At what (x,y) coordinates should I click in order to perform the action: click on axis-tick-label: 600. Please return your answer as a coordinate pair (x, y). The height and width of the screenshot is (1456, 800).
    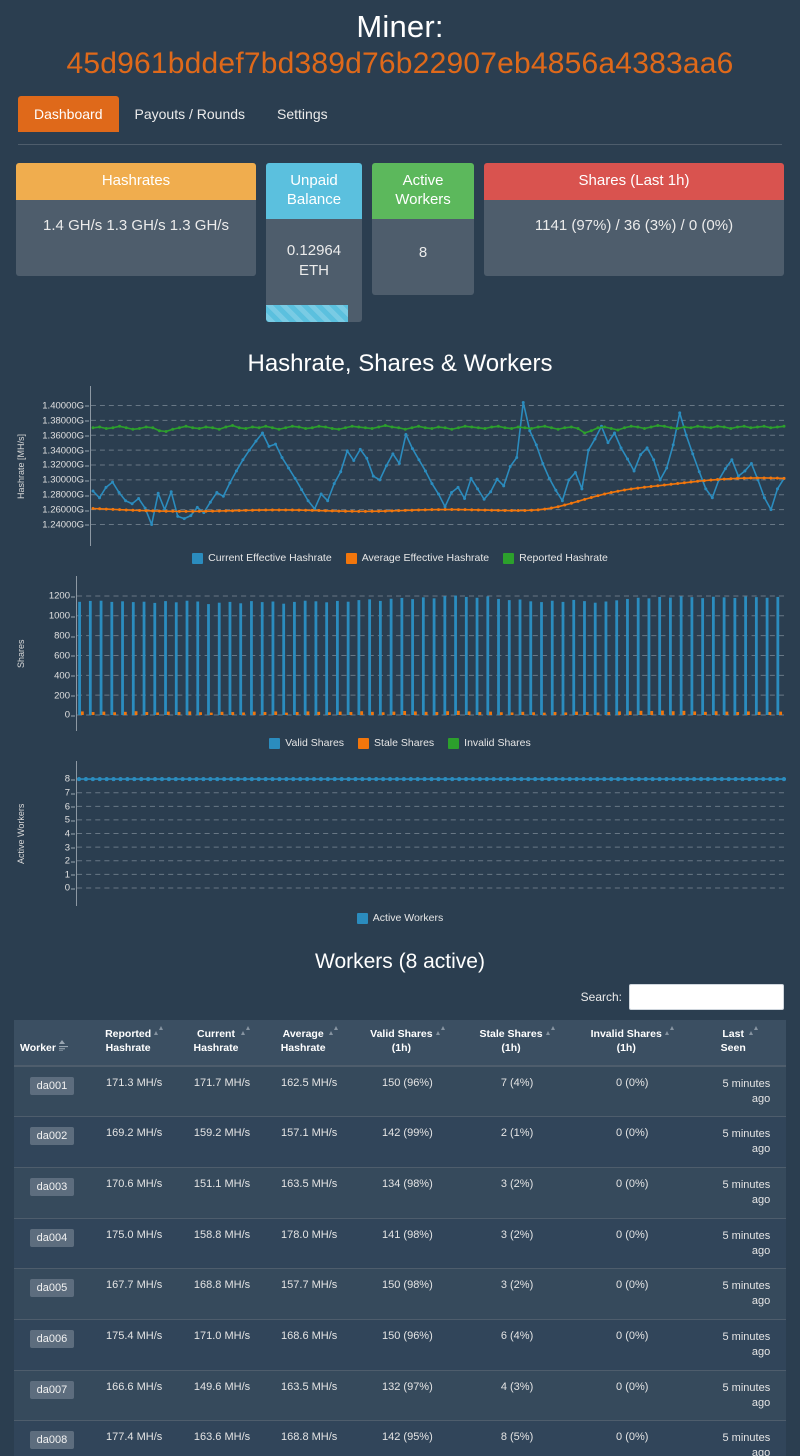
    Looking at the image, I should click on (64, 656).